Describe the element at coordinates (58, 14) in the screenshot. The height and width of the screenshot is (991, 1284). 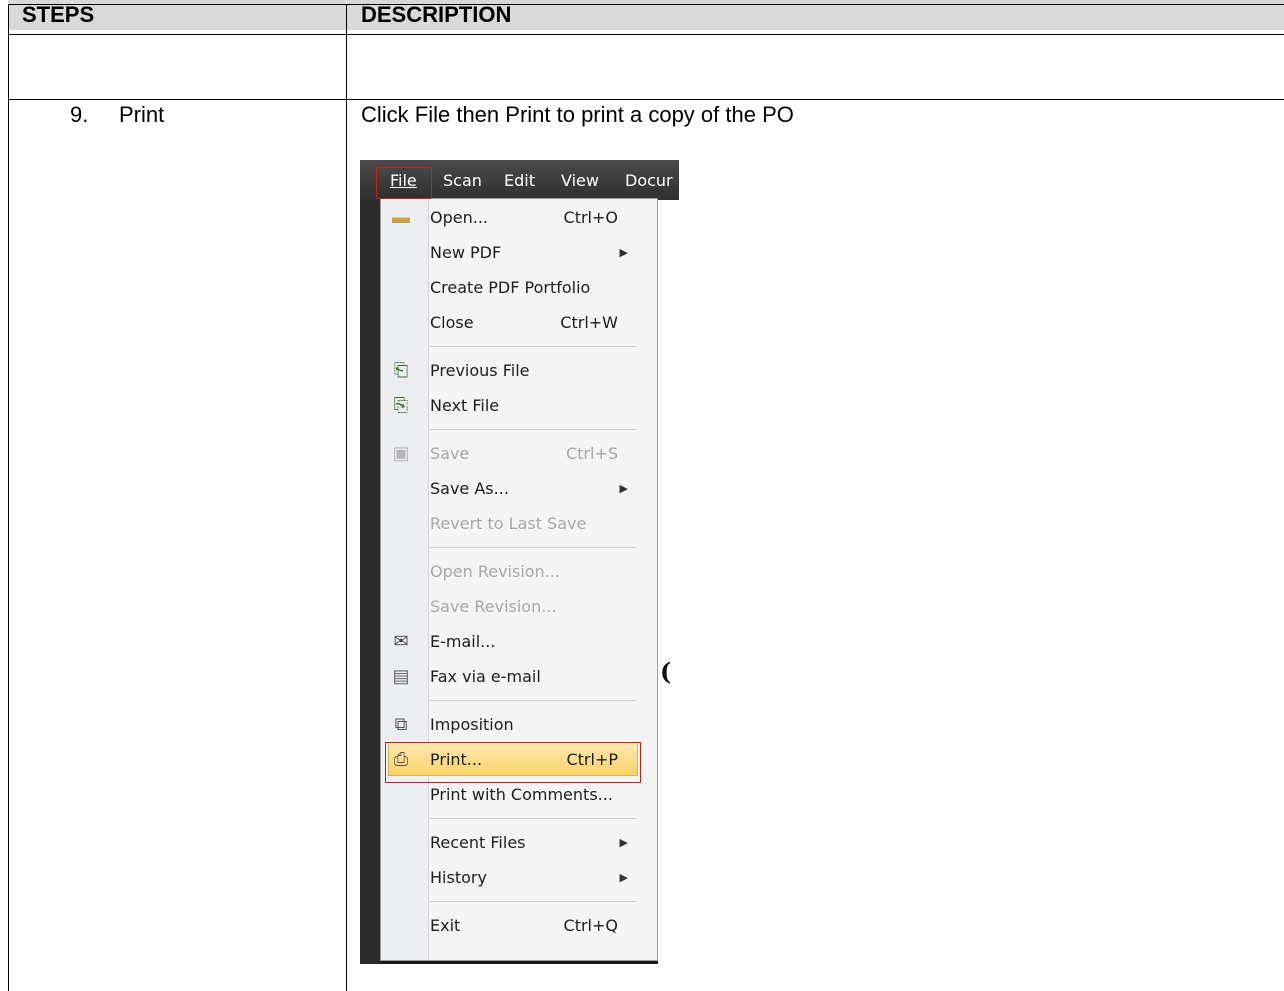
I see `steps-header-label: STEPS` at that location.